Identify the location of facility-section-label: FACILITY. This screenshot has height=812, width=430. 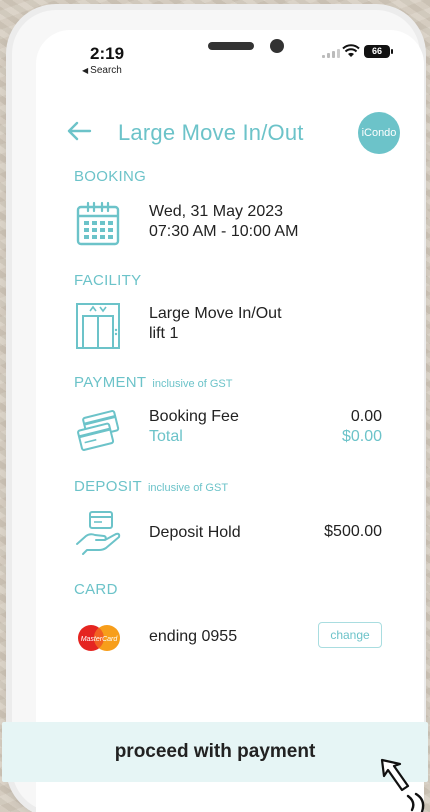
(108, 280).